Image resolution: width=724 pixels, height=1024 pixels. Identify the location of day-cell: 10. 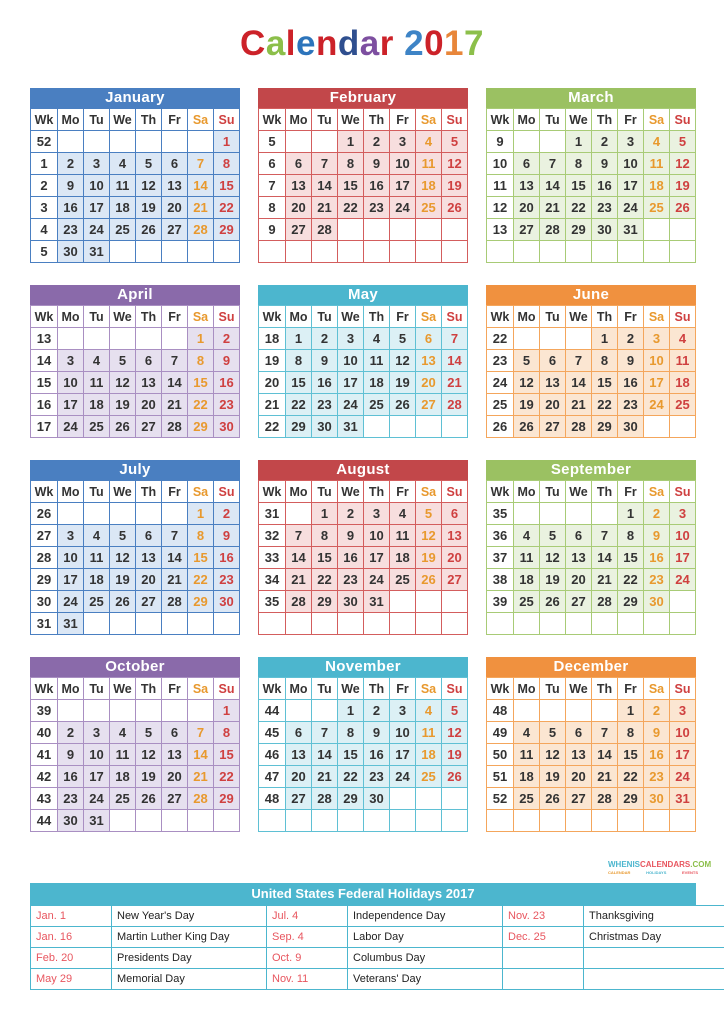
(350, 360).